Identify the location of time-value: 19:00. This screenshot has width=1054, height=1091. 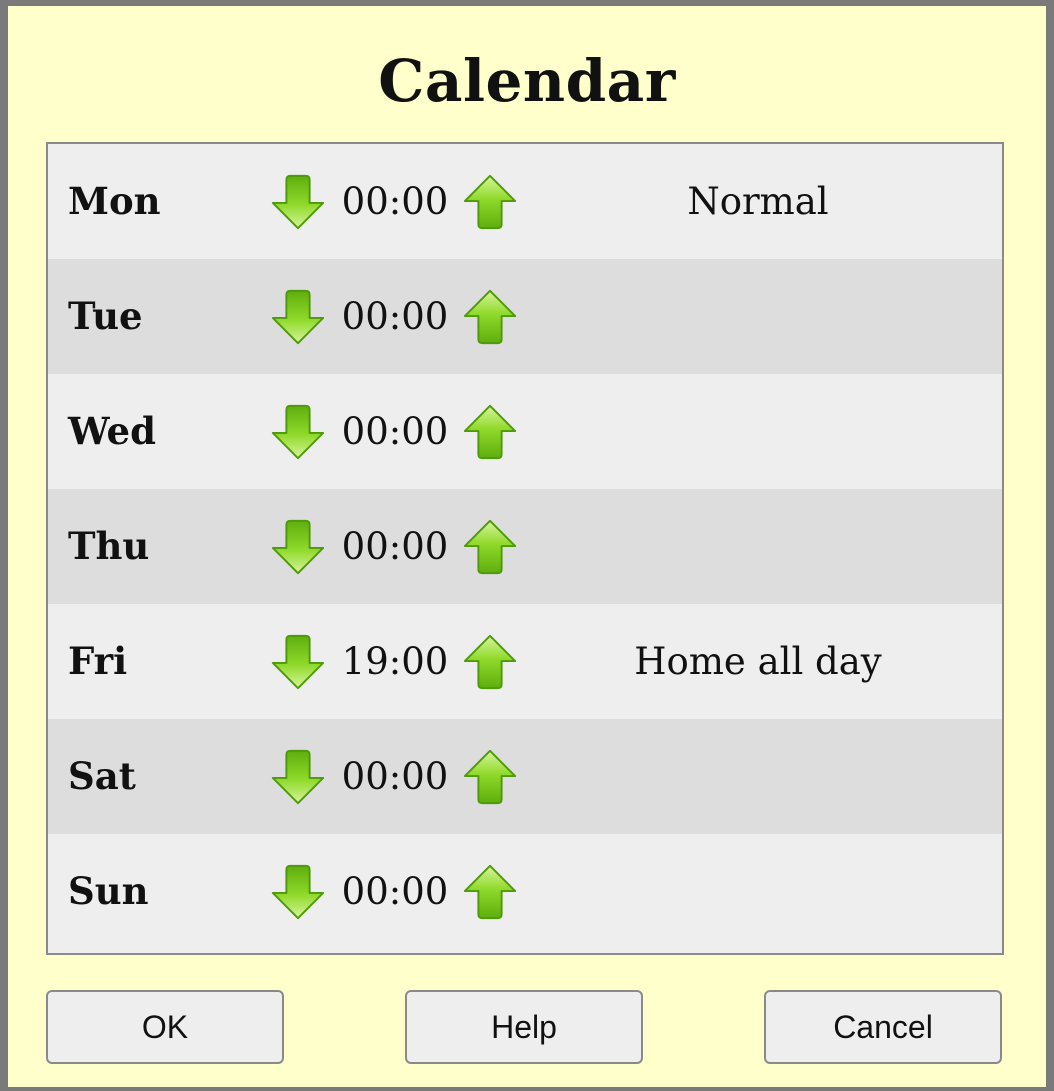
(395, 661).